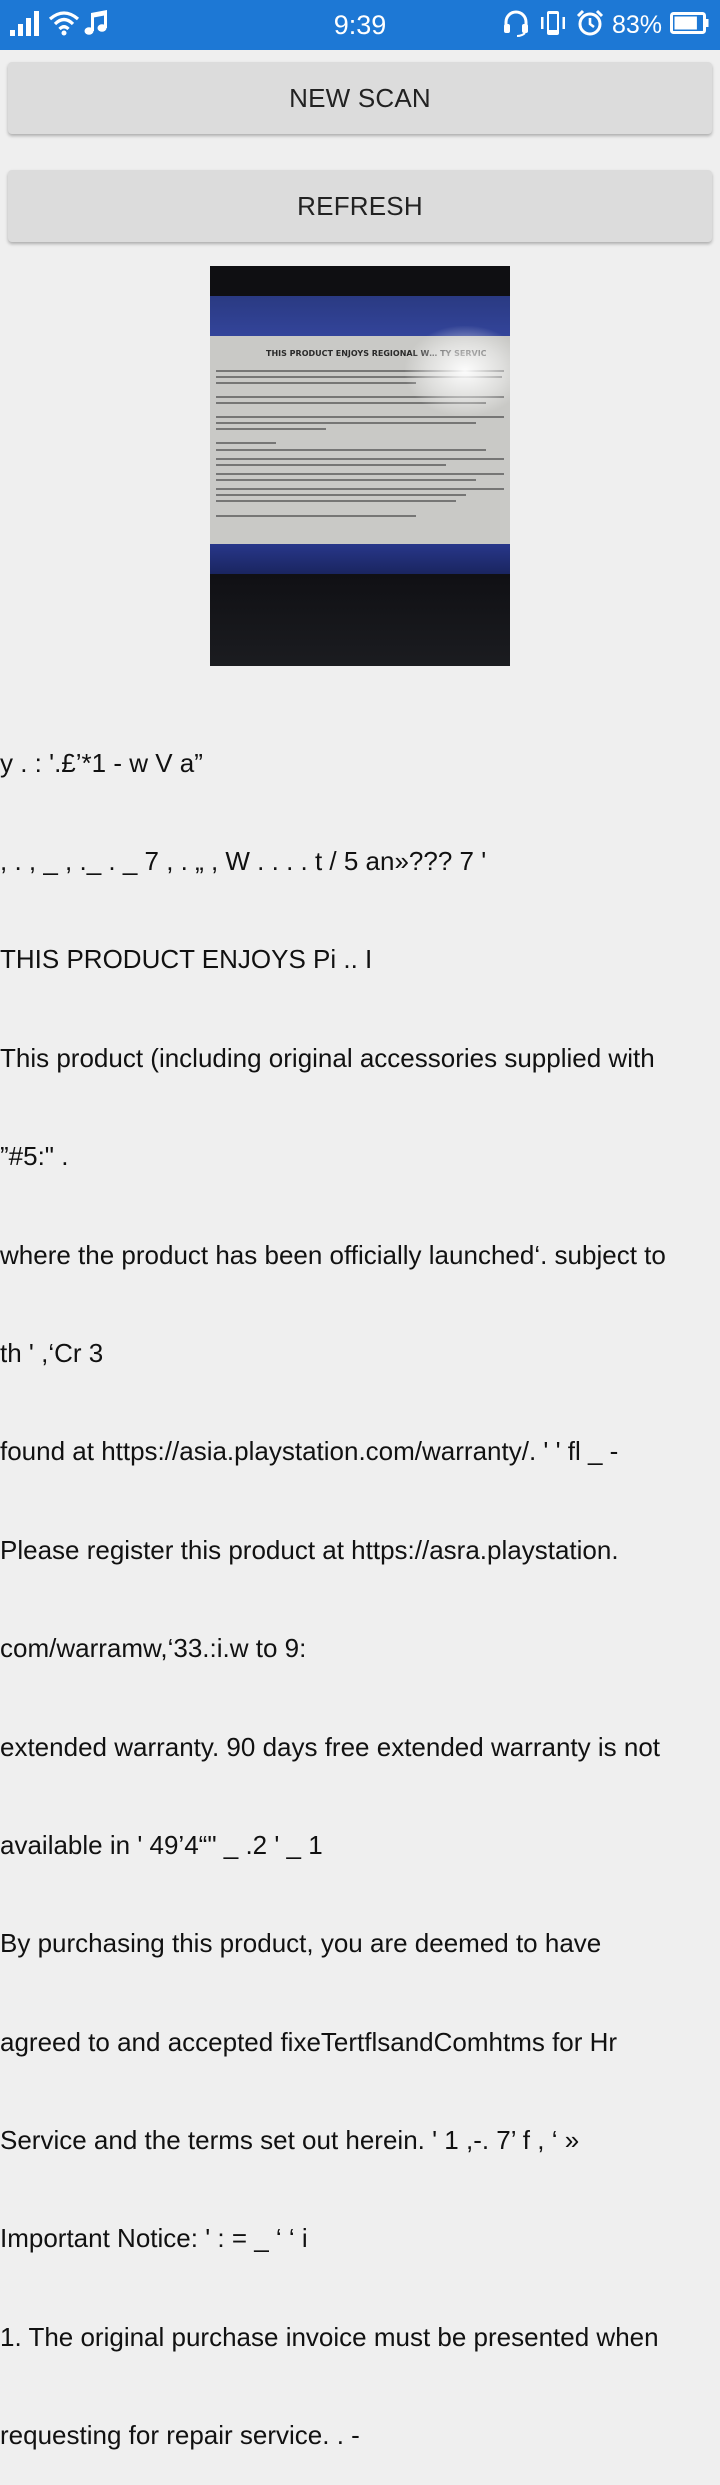 The width and height of the screenshot is (720, 2485). What do you see at coordinates (360, 25) in the screenshot?
I see `status-bar: 9:39 83%` at bounding box center [360, 25].